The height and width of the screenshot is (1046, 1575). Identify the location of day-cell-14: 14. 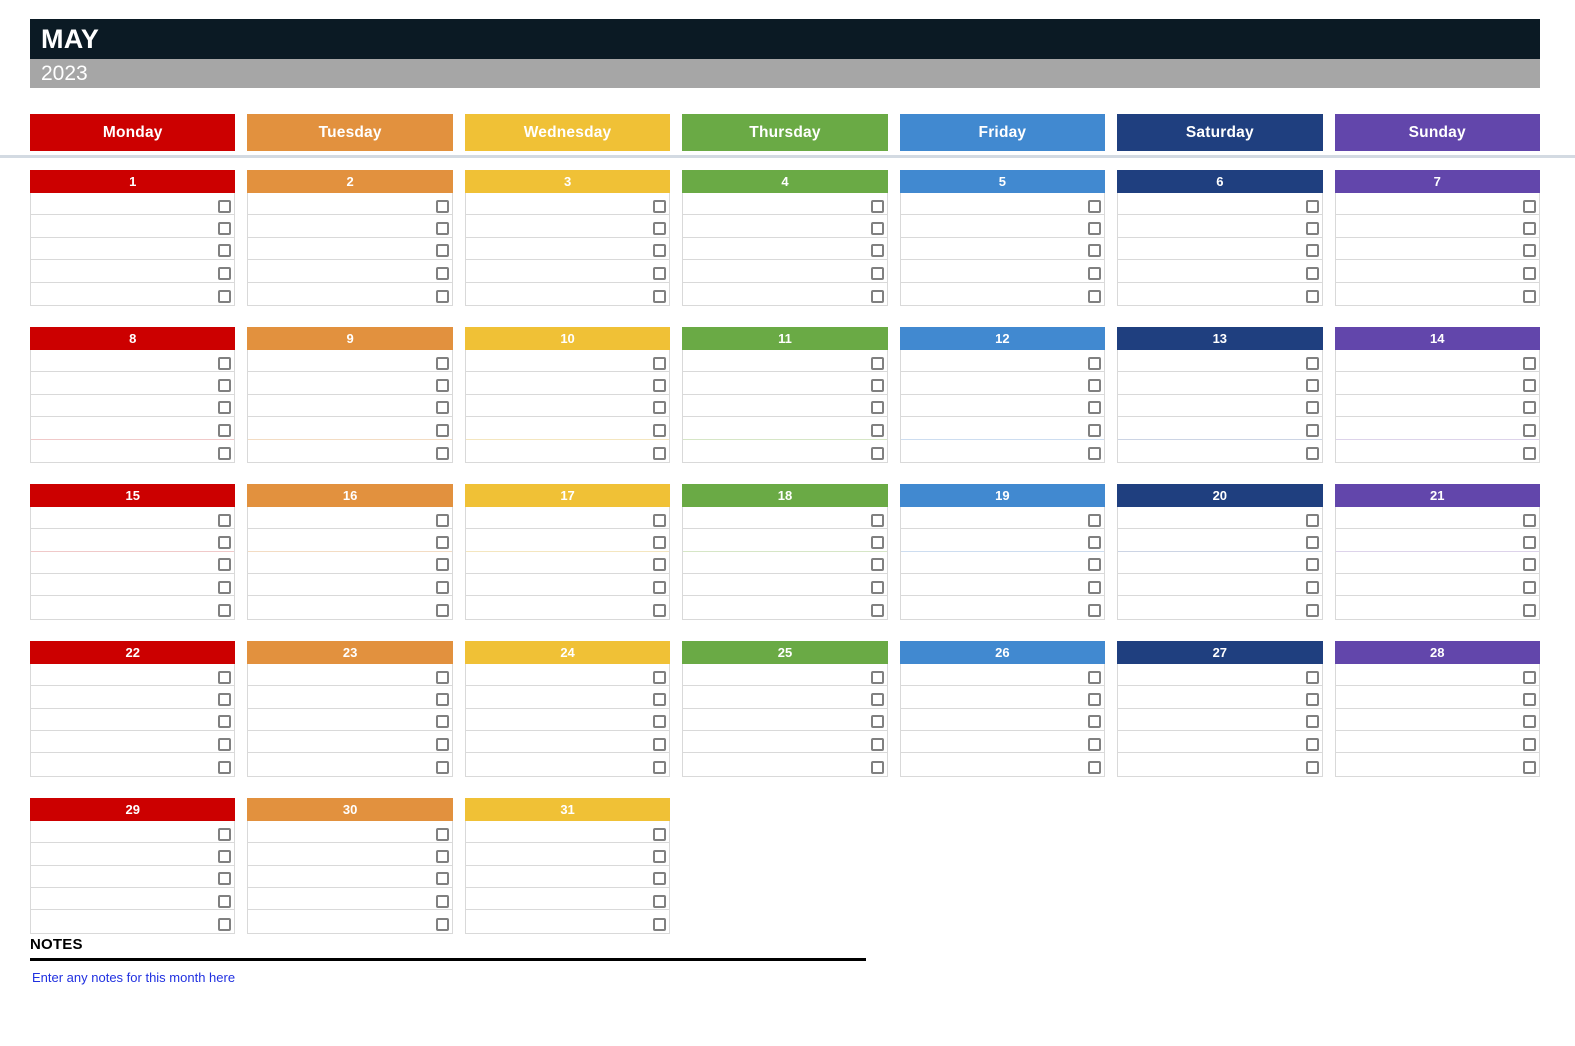
(1437, 394).